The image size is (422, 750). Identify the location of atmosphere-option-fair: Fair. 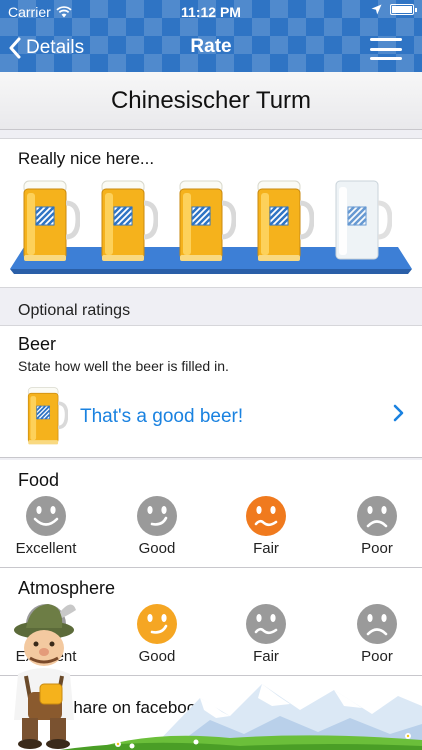
(266, 634).